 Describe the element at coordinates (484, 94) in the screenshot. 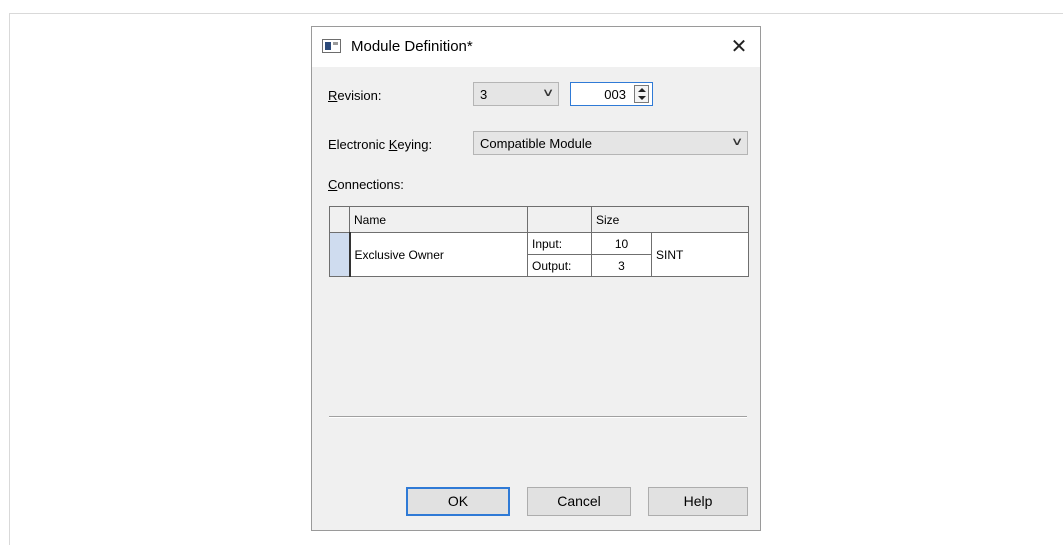

I see `revision-major-value: 3` at that location.